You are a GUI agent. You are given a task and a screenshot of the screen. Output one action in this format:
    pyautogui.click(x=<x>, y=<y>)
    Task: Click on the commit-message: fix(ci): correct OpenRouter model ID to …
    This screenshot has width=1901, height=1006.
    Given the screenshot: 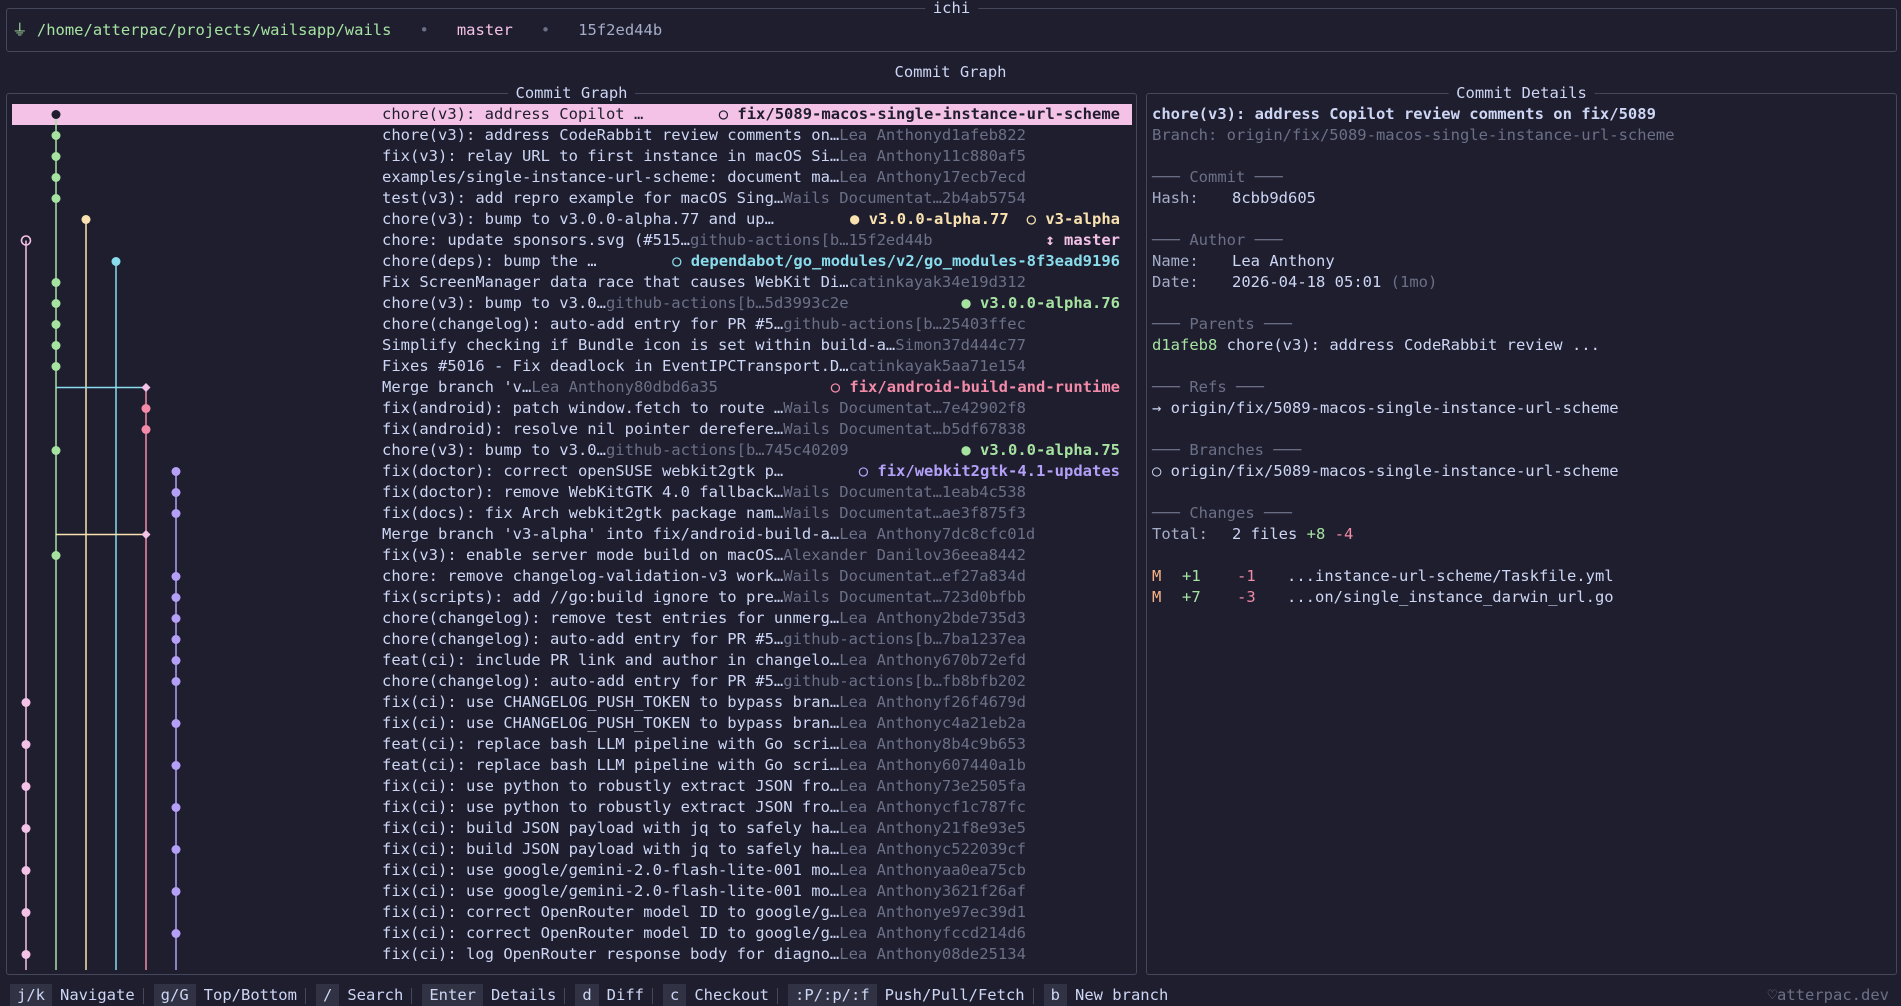 What is the action you would take?
    pyautogui.click(x=704, y=912)
    